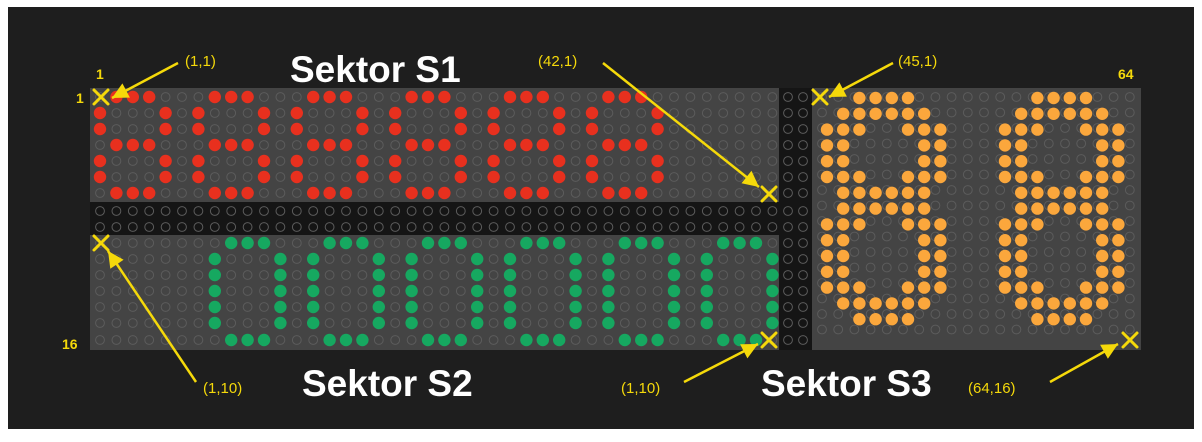 Image resolution: width=1202 pixels, height=442 pixels. I want to click on s2-start-label: (1,10), so click(222, 388).